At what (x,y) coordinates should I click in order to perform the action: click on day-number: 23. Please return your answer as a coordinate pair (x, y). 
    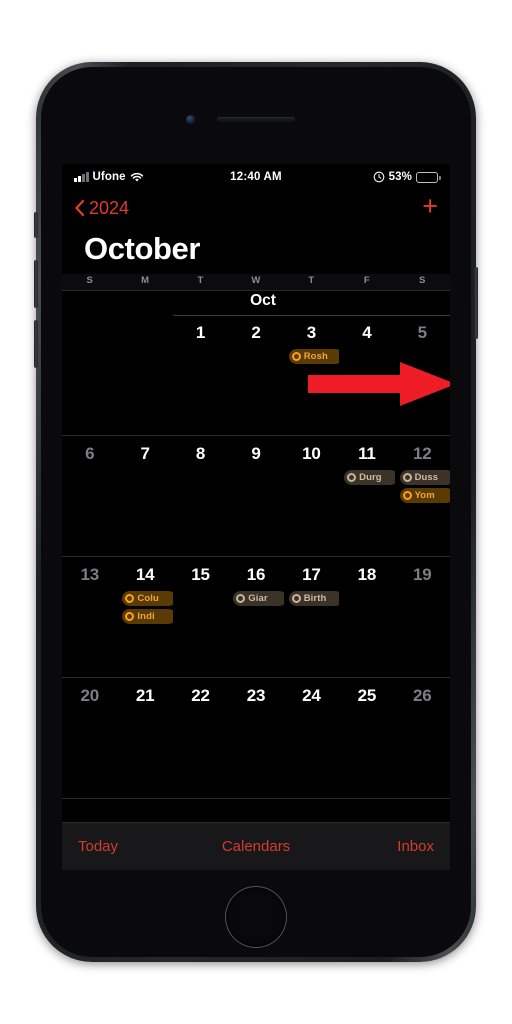
    Looking at the image, I should click on (256, 695).